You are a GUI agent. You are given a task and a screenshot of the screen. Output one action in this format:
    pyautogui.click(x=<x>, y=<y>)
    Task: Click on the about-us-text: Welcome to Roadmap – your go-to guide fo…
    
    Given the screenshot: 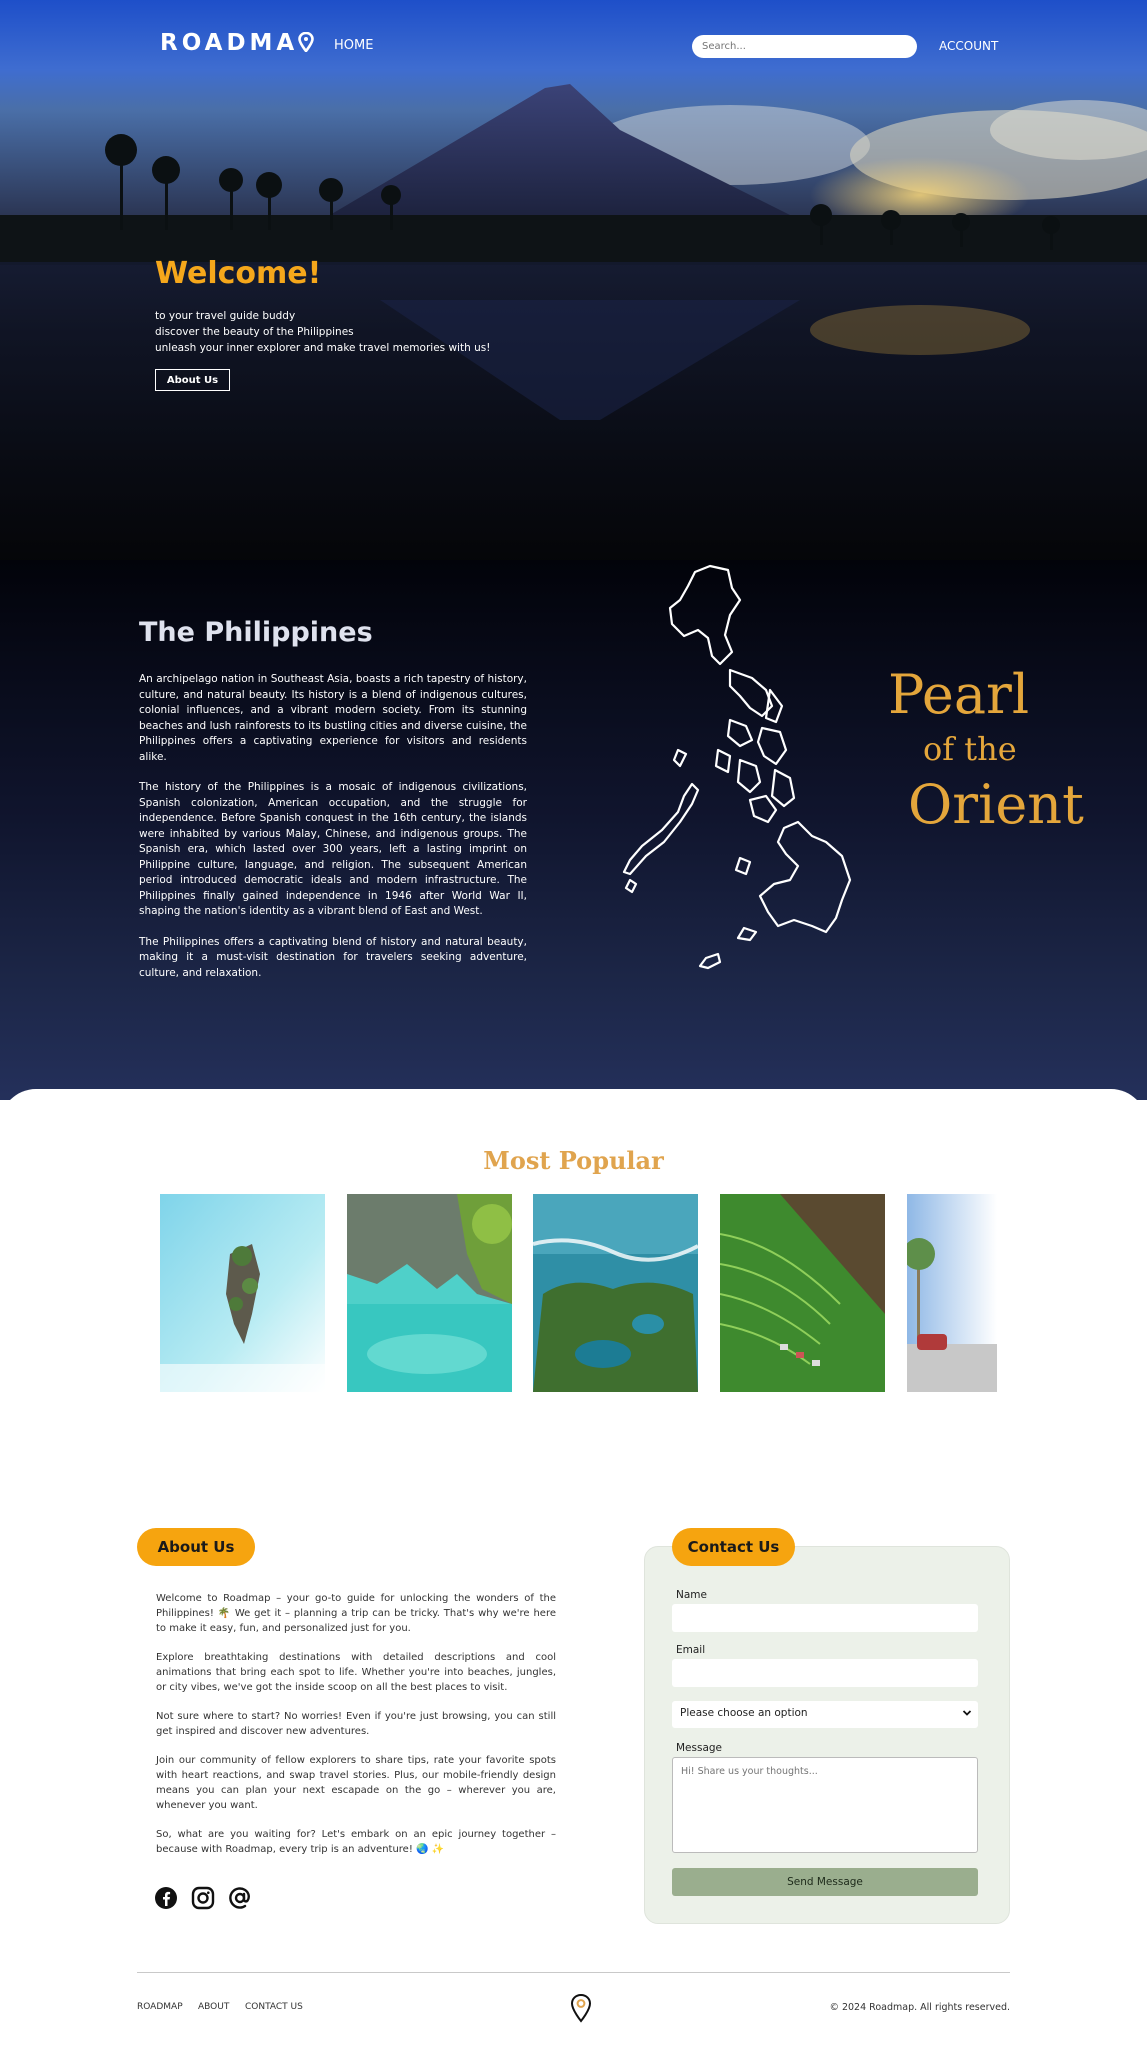 What is the action you would take?
    pyautogui.click(x=356, y=1731)
    